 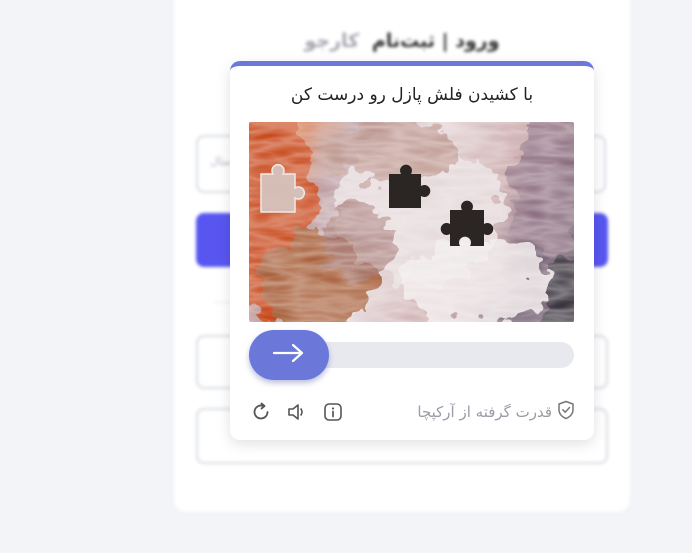 I want to click on arrow-right-icon, so click(x=289, y=355).